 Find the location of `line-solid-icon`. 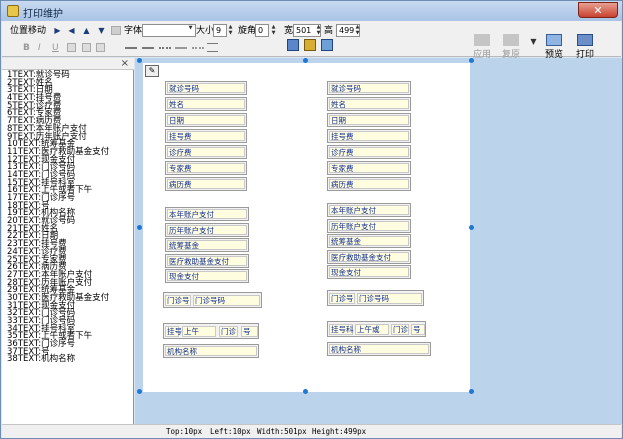

line-solid-icon is located at coordinates (131, 48).